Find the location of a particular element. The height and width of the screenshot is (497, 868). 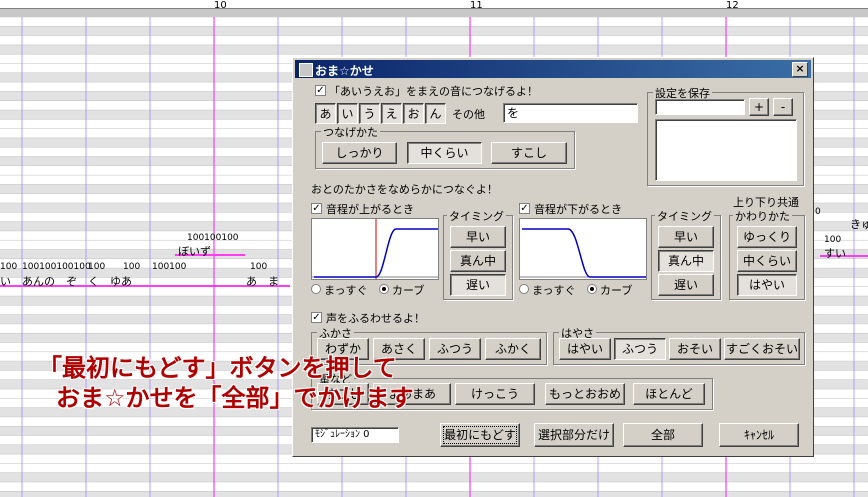

selection-only-button: 選択部分だけ is located at coordinates (574, 435).